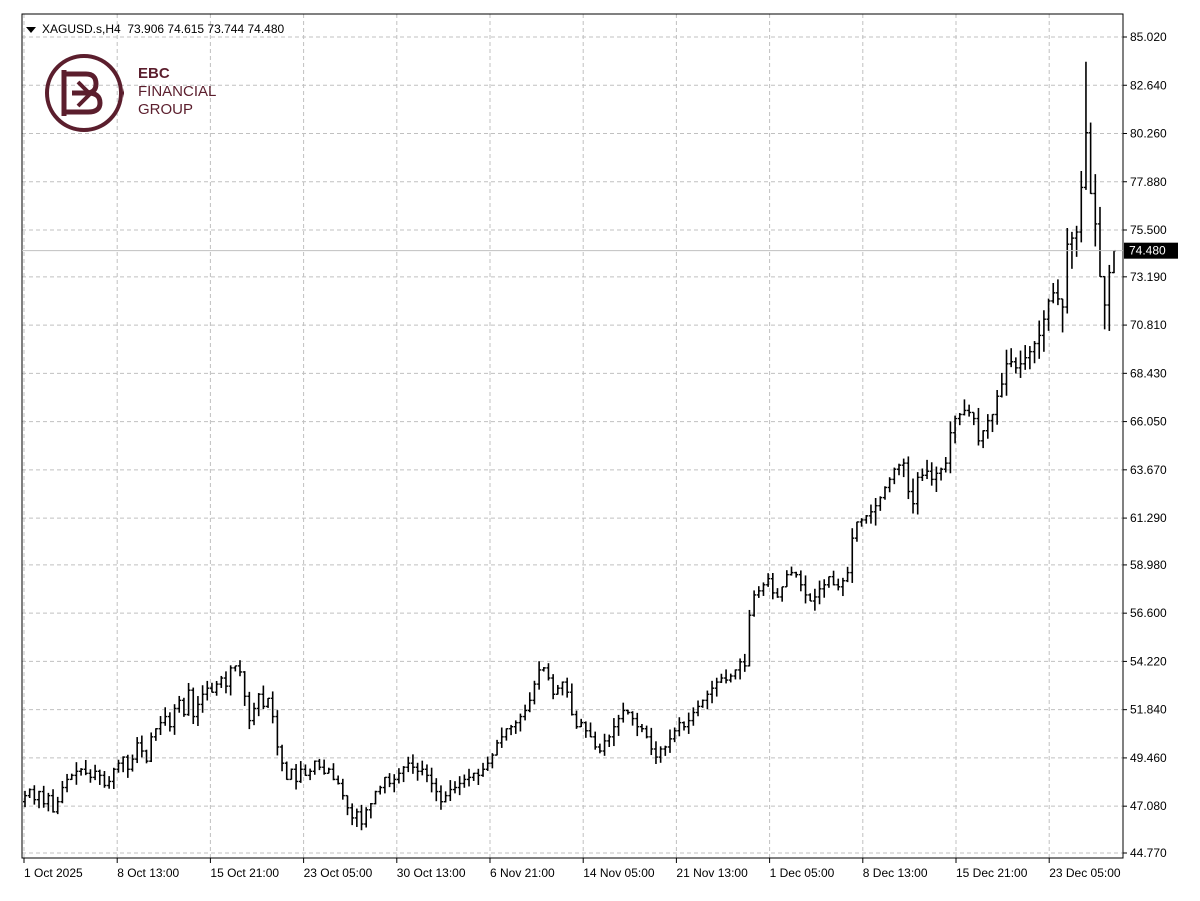 This screenshot has width=1200, height=901. Describe the element at coordinates (155, 29) in the screenshot. I see `symbol-header: XAGUSD.s,H4 73.906 74.615 73.744 74.480` at that location.